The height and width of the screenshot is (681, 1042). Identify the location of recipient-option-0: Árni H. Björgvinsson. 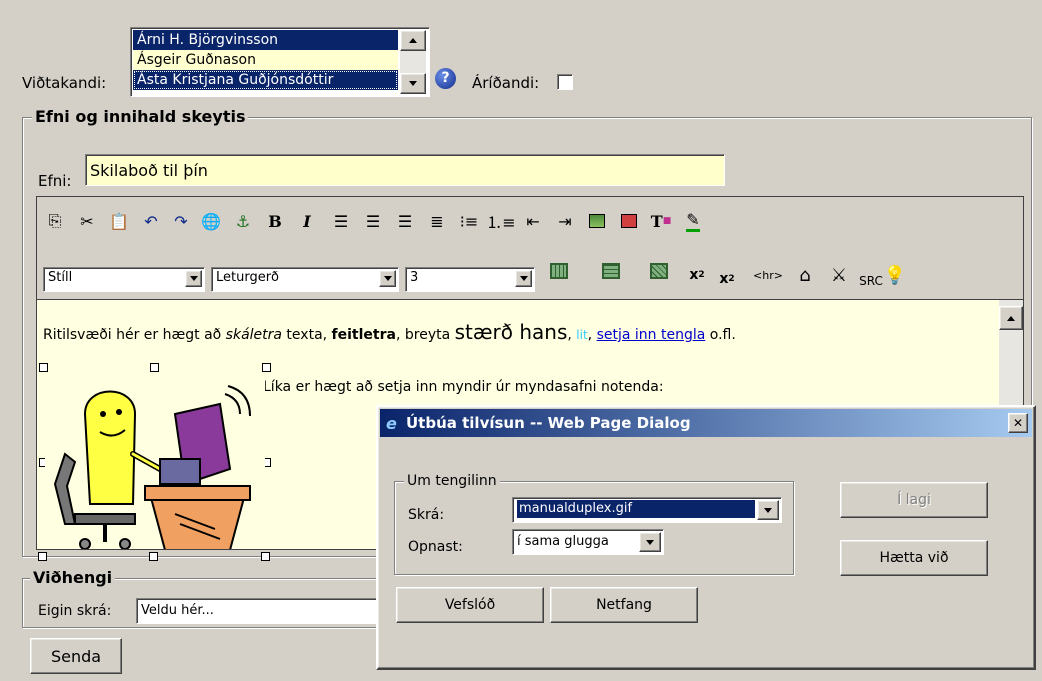
(265, 40).